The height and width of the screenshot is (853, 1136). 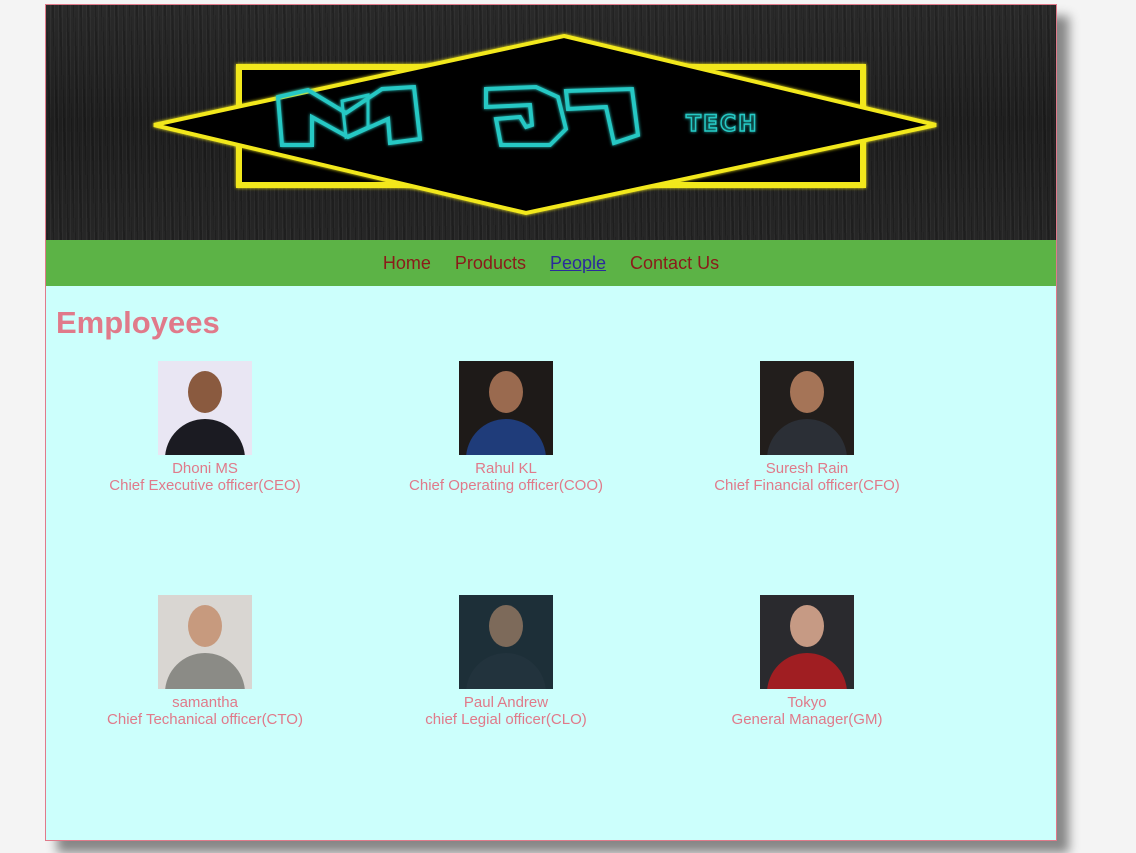 I want to click on employee-role: Chief Financial officer(CFO), so click(x=807, y=485).